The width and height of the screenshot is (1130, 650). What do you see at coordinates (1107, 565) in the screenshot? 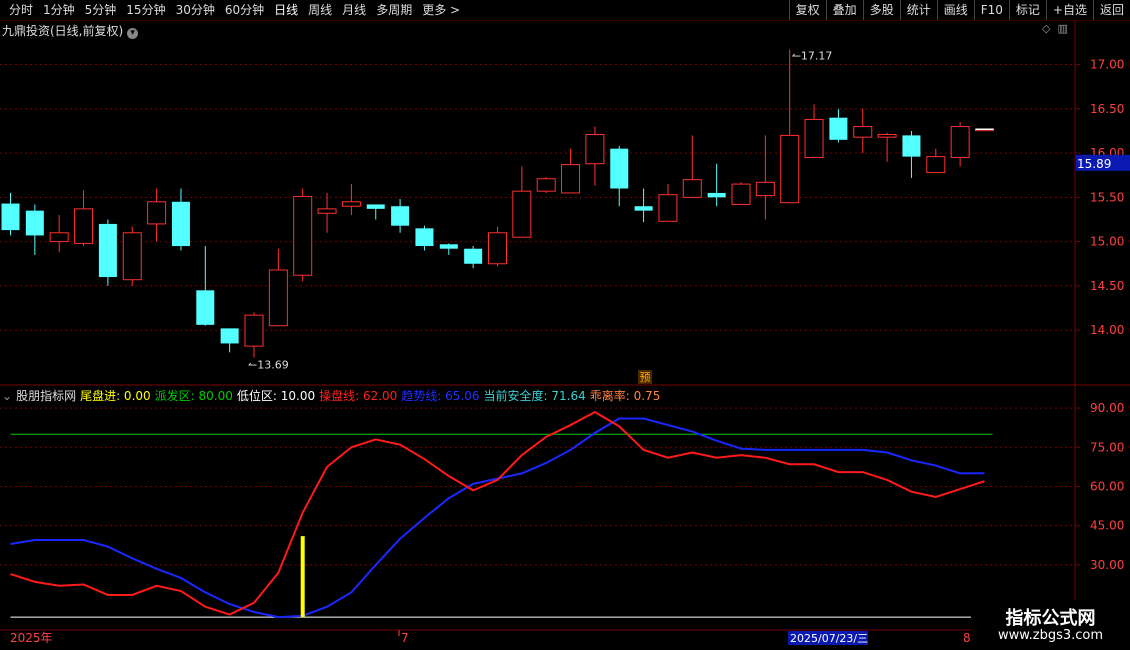
I see `indicator-axis-label: 30.00` at bounding box center [1107, 565].